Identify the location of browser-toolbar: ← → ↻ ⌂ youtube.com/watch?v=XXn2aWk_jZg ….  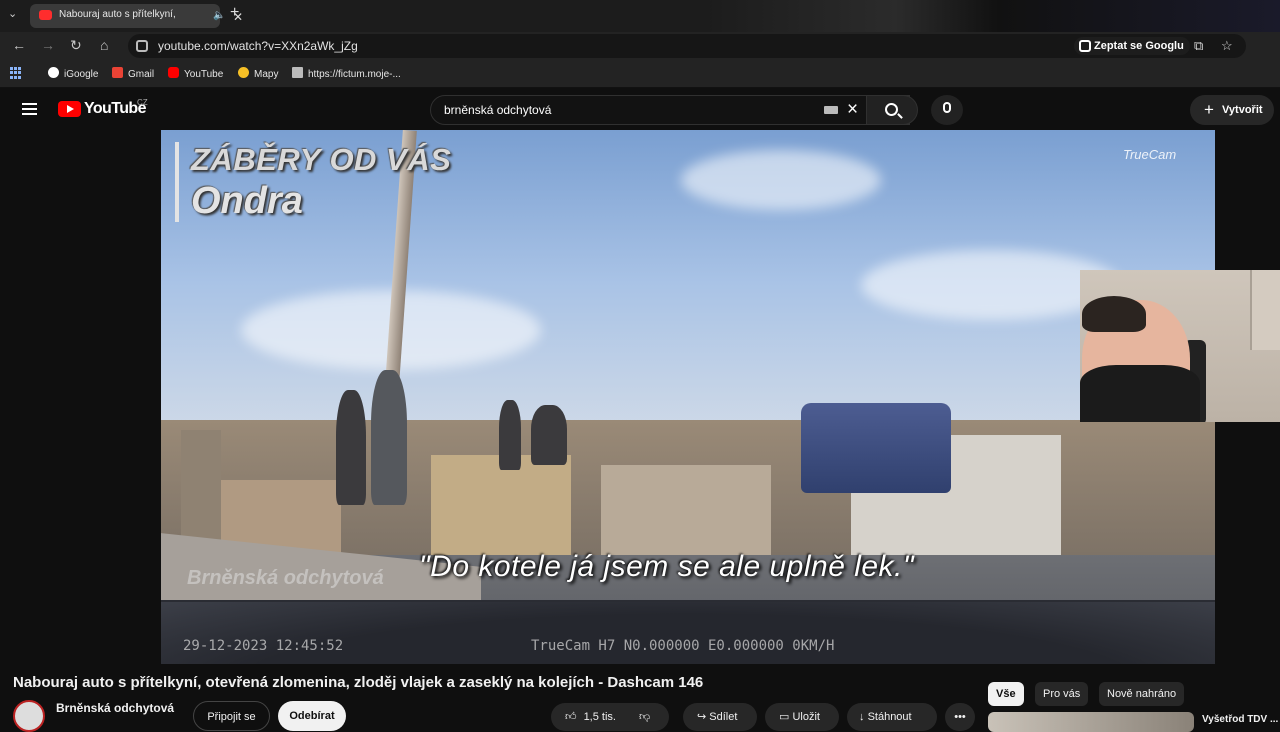
(640, 46).